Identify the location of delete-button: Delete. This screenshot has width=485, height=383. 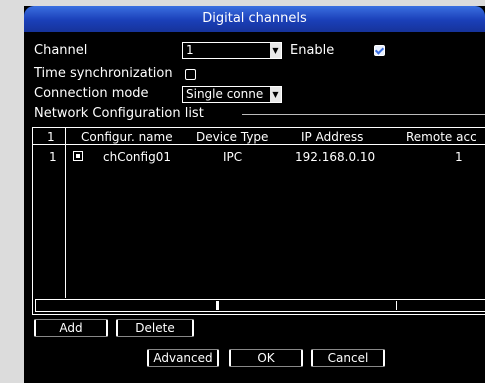
(155, 328).